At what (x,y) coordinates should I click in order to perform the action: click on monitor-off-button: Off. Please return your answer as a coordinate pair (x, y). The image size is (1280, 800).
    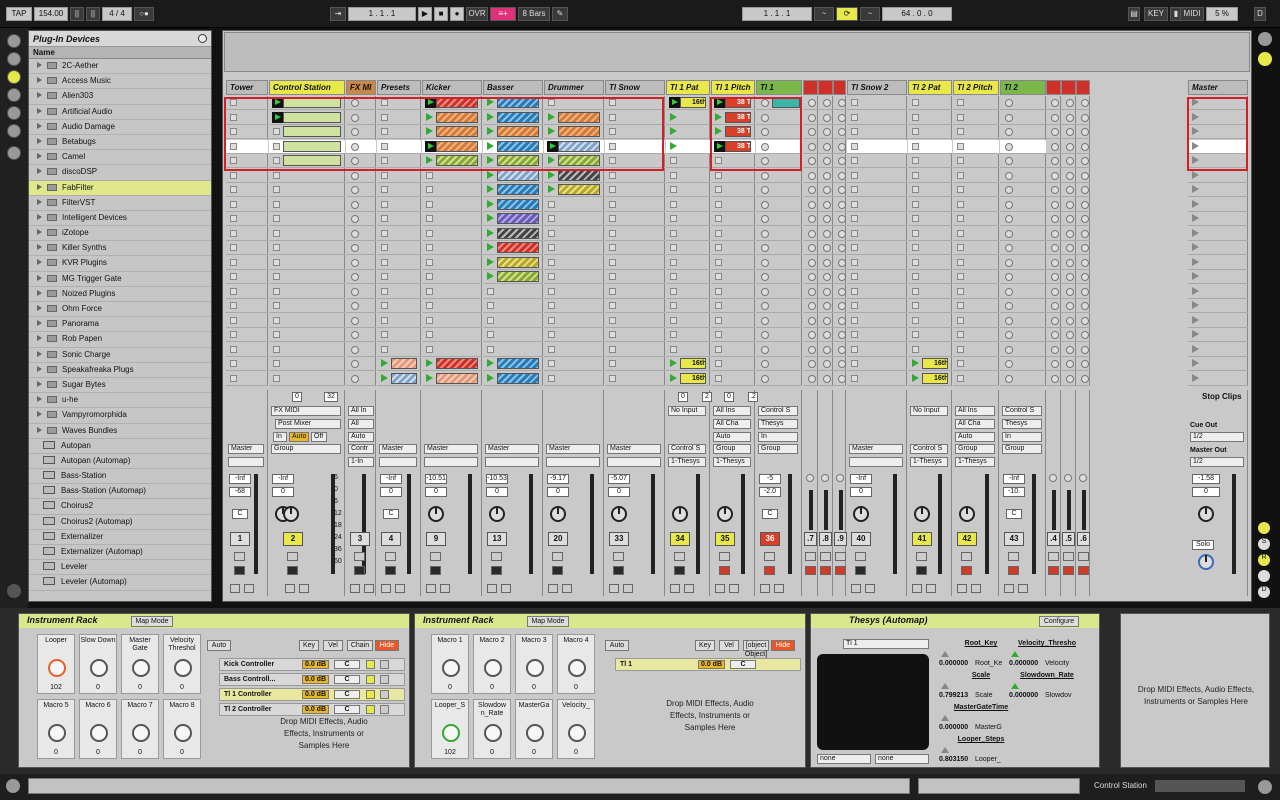
    Looking at the image, I should click on (319, 437).